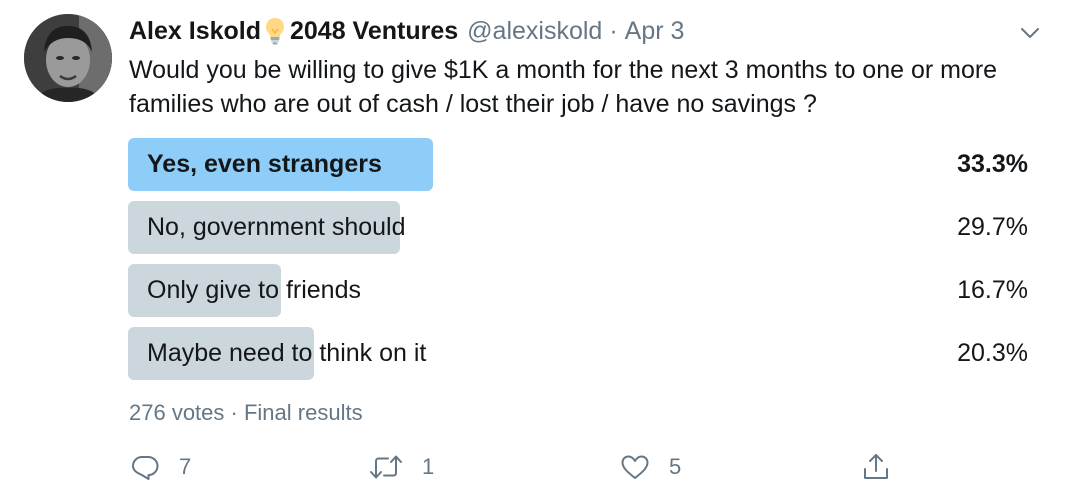 The width and height of the screenshot is (1072, 500). I want to click on vote-count: 276 votes, so click(177, 412).